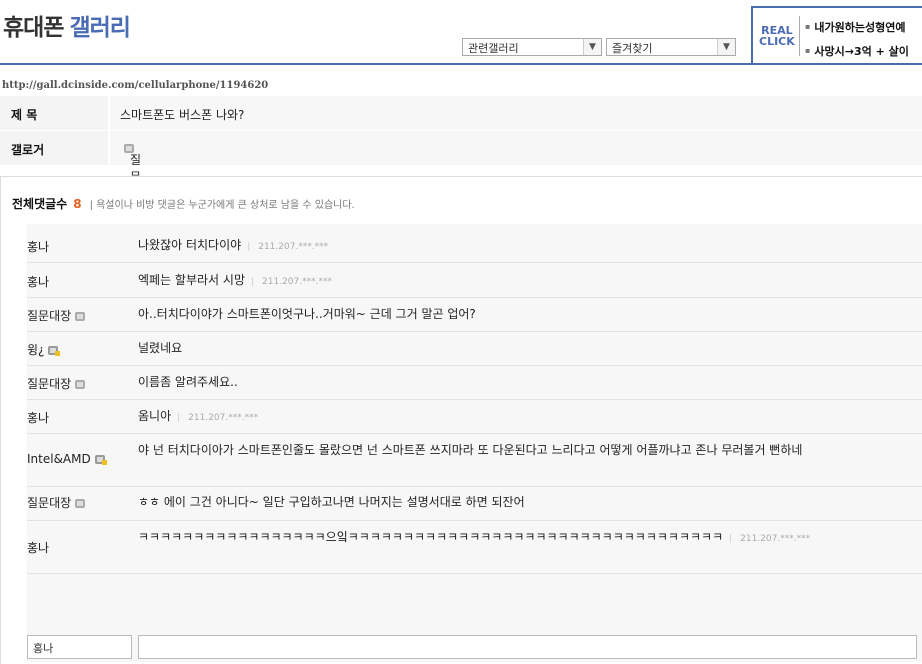 Image resolution: width=922 pixels, height=664 pixels. Describe the element at coordinates (33, 28) in the screenshot. I see `gallery-title-main: 휴대폰` at that location.